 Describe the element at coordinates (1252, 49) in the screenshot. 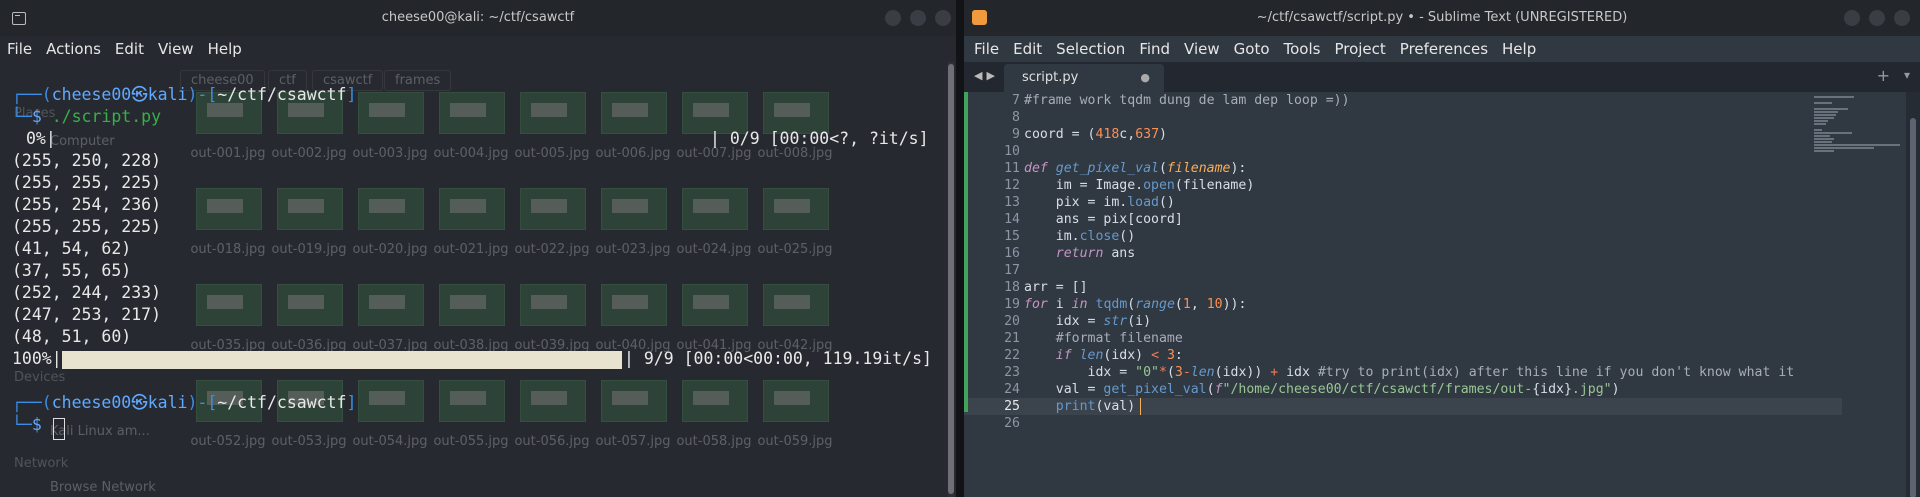

I see `menu-goto: Goto` at that location.